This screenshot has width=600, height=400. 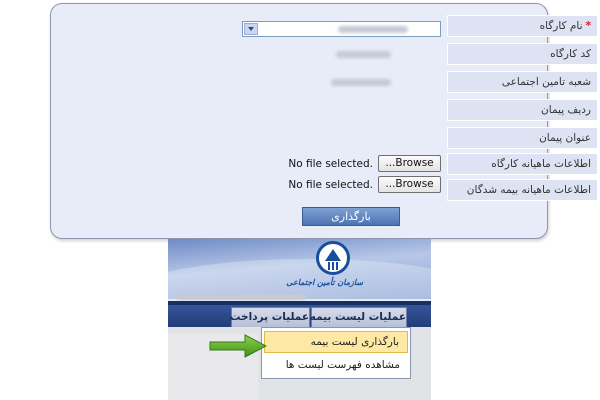 I want to click on header-faded-text, so click(x=241, y=297).